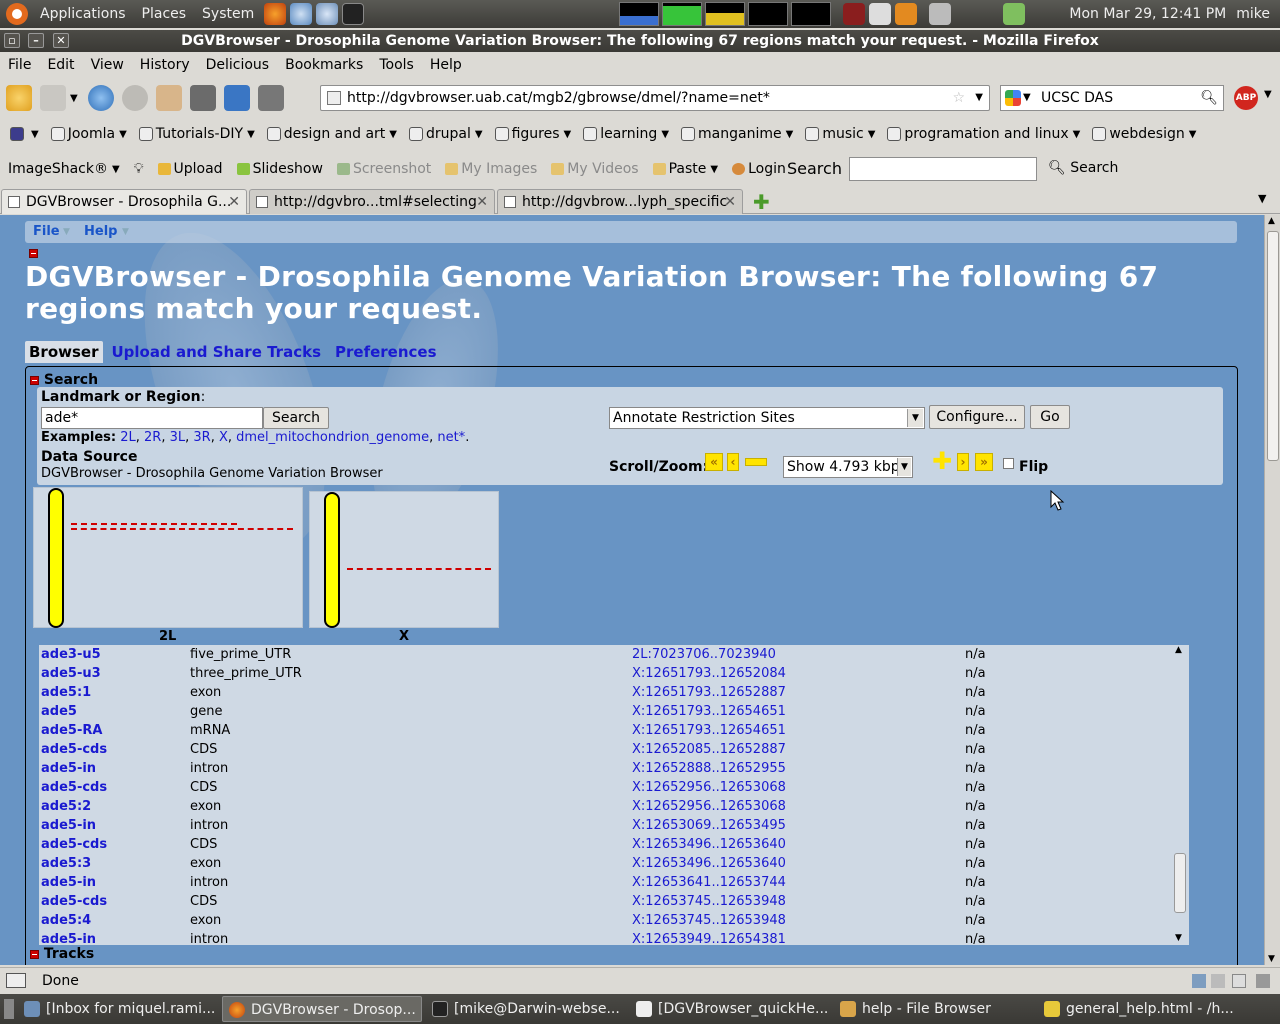 The height and width of the screenshot is (1024, 1280). Describe the element at coordinates (1147, 14) in the screenshot. I see `clock: Mon Mar 29, 12:41 PM` at that location.